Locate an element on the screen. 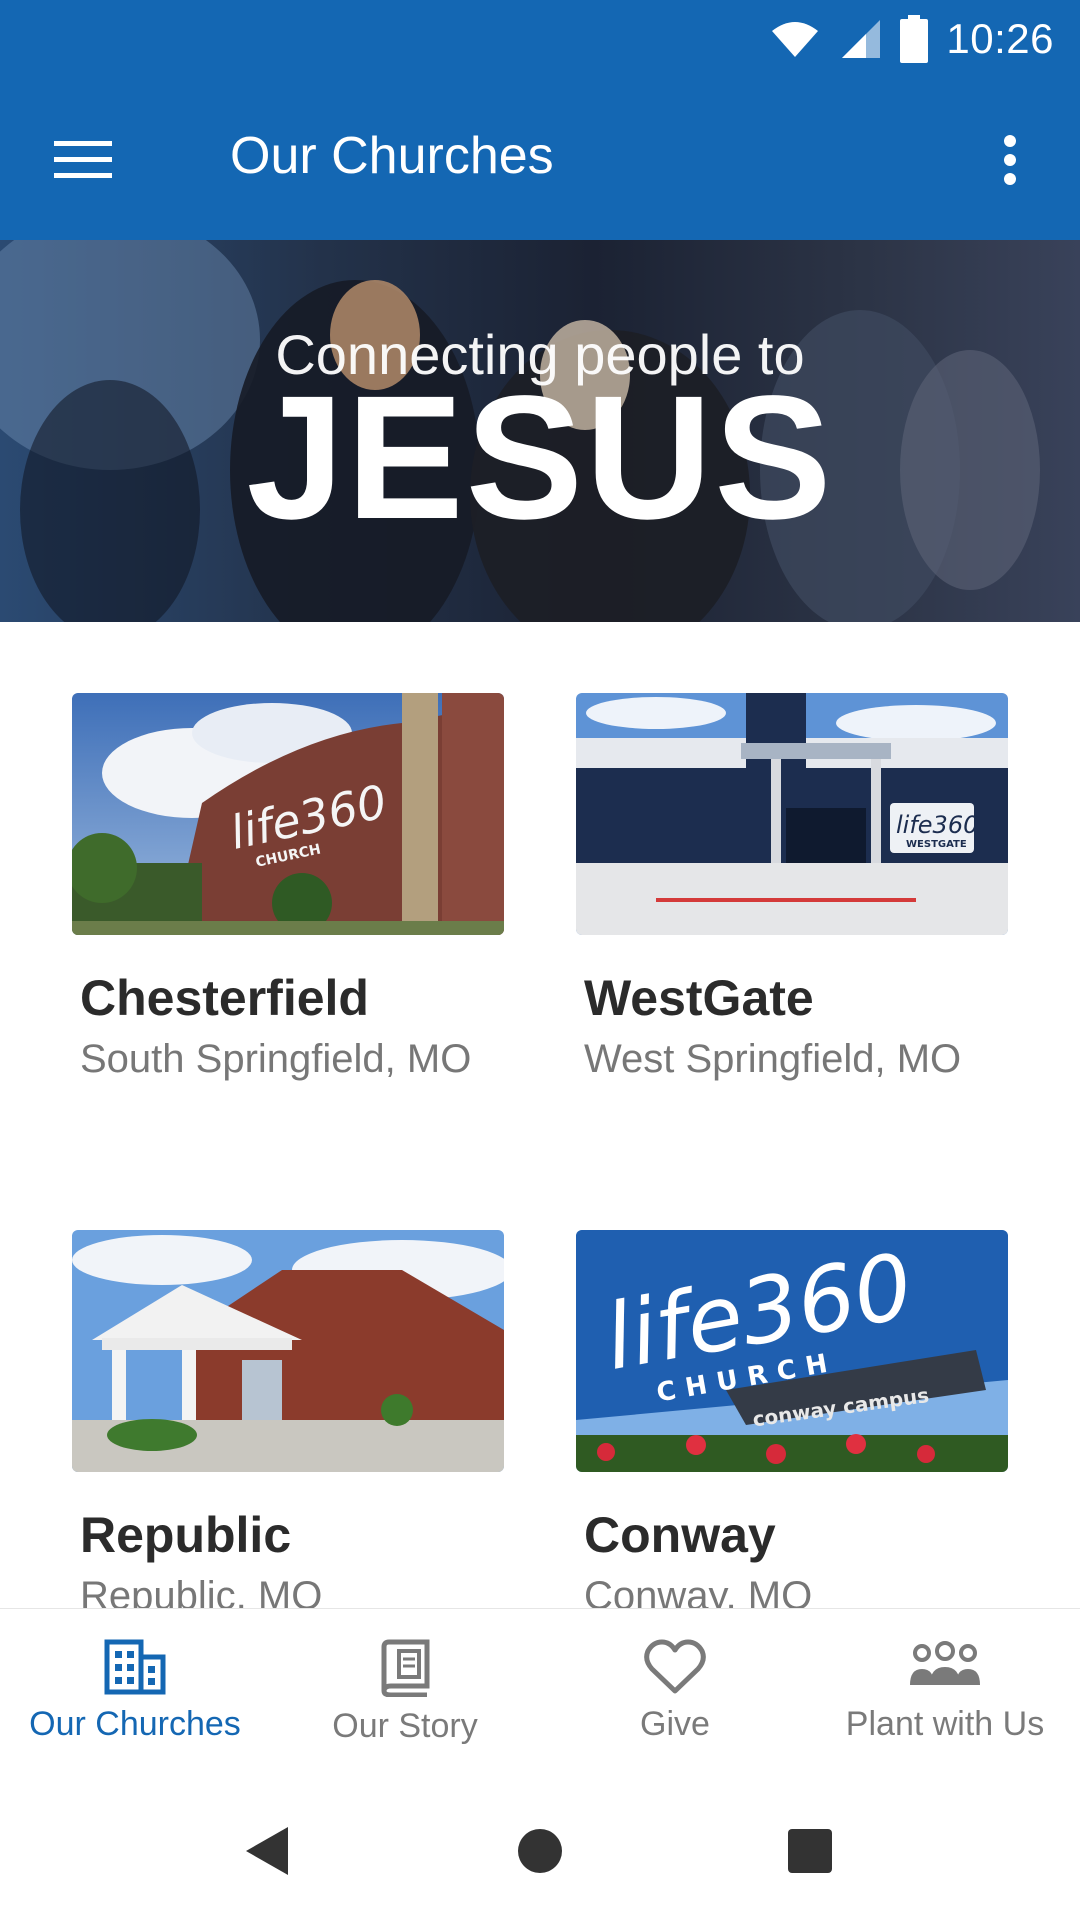 The width and height of the screenshot is (1080, 1920). tab-label: Our Story is located at coordinates (405, 1726).